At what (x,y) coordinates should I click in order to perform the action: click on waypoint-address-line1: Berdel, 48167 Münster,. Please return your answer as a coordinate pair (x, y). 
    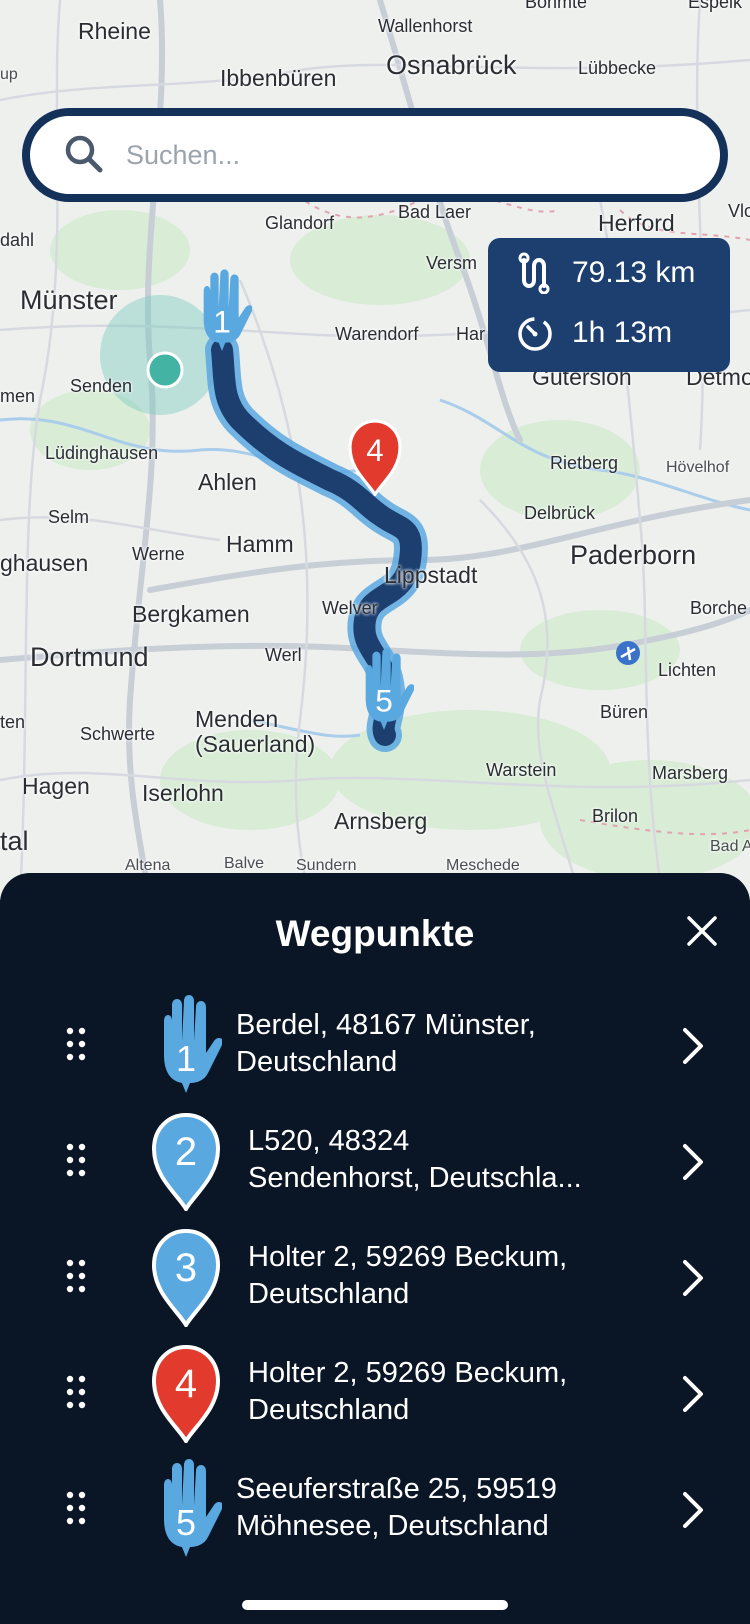
    Looking at the image, I should click on (386, 1025).